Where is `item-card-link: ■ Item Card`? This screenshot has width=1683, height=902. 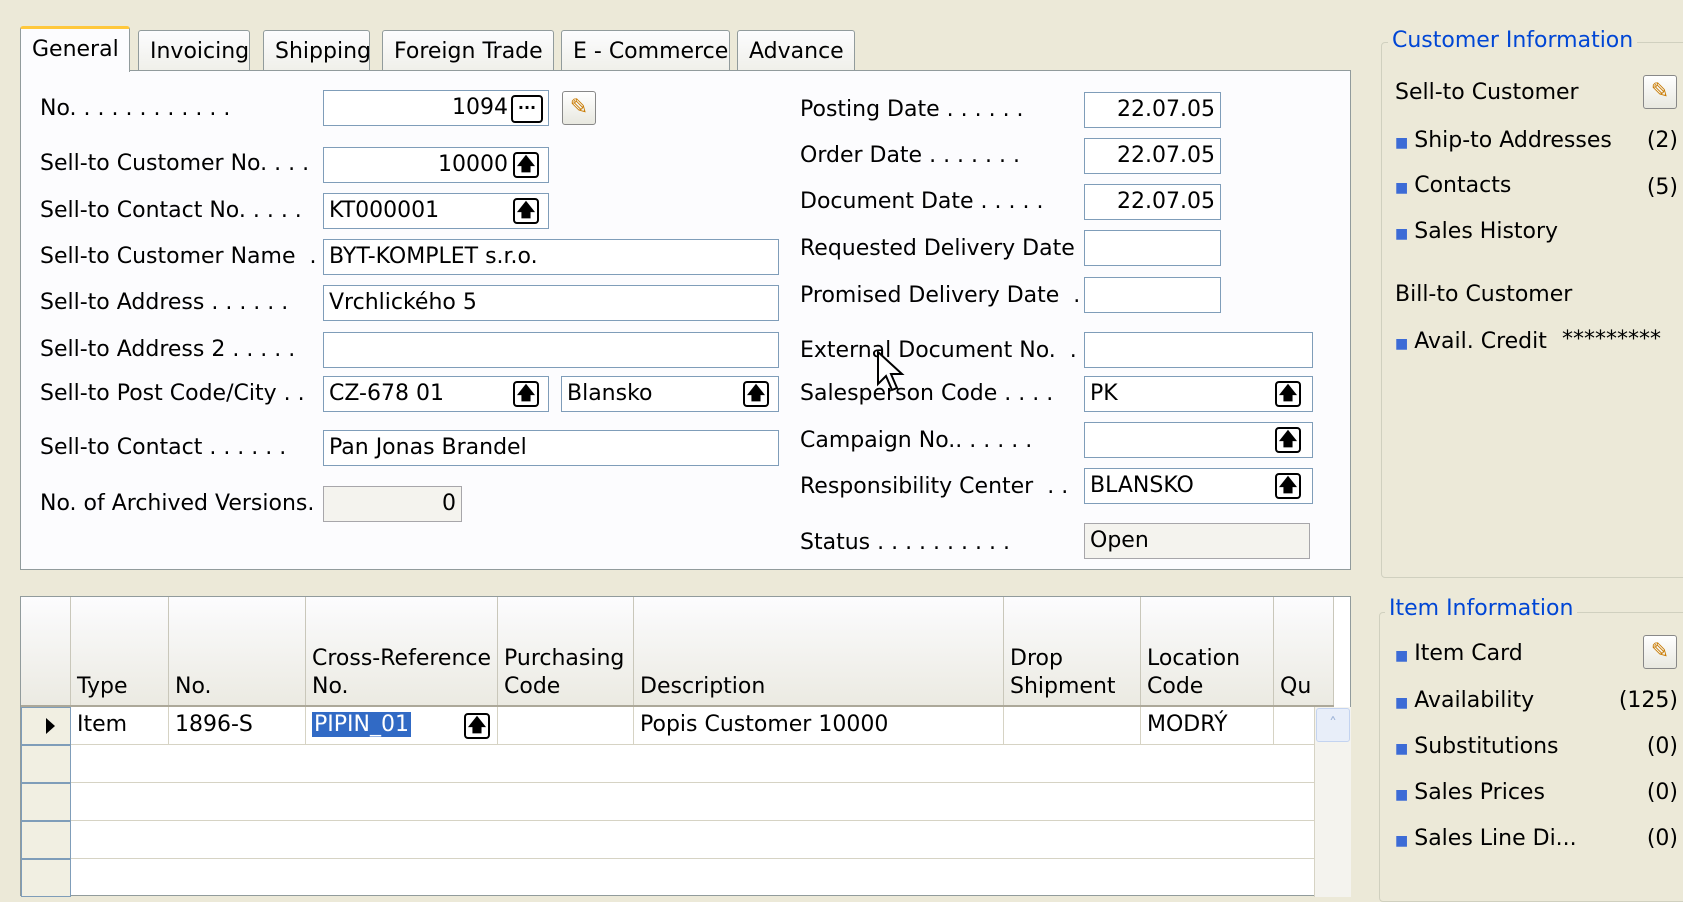
item-card-link: ■ Item Card is located at coordinates (1459, 653).